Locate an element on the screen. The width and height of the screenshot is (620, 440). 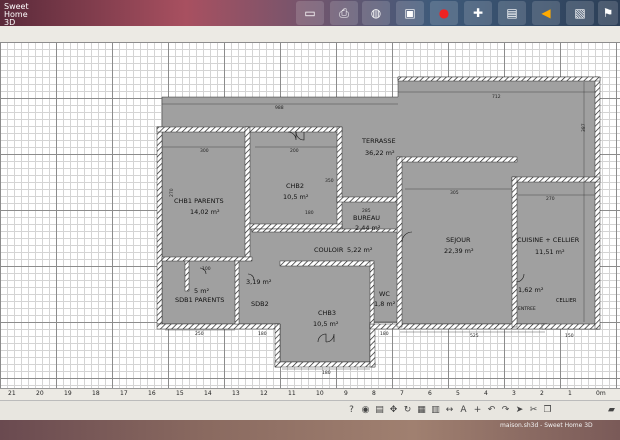
room-cuisine-name: CUISINE + CELLIER is located at coordinates (548, 240).